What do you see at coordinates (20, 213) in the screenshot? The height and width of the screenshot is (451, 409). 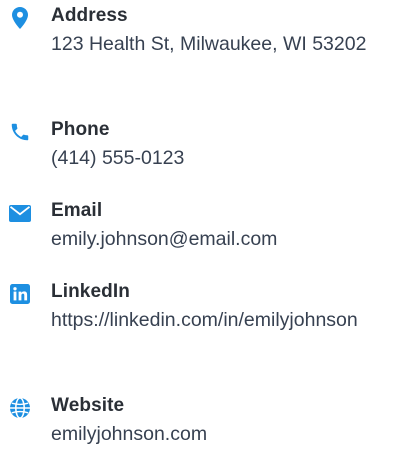 I see `envelope-icon` at bounding box center [20, 213].